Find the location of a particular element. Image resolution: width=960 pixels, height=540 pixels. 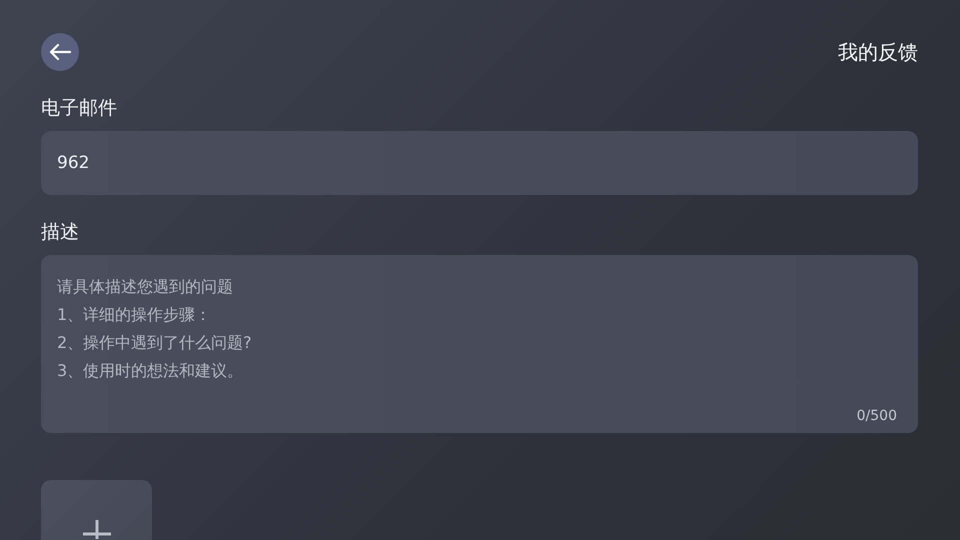

back-button is located at coordinates (60, 52).